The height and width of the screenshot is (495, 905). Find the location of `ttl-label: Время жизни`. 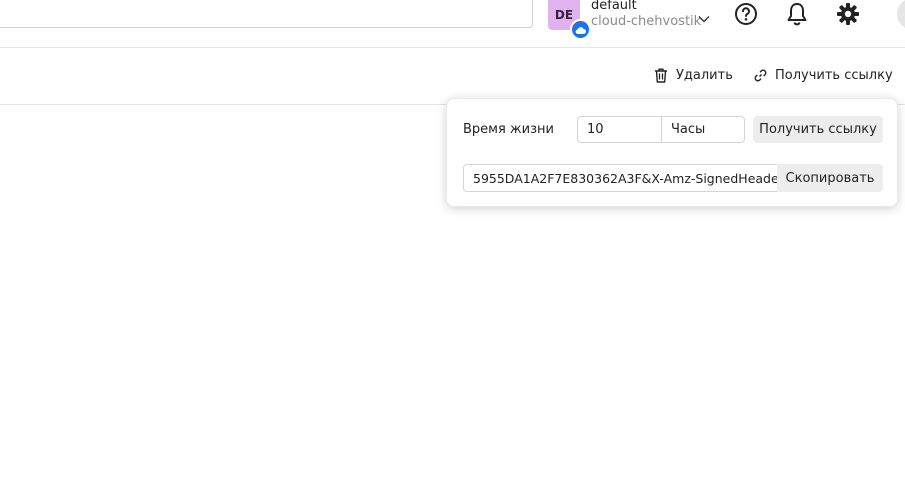

ttl-label: Время жизни is located at coordinates (508, 129).